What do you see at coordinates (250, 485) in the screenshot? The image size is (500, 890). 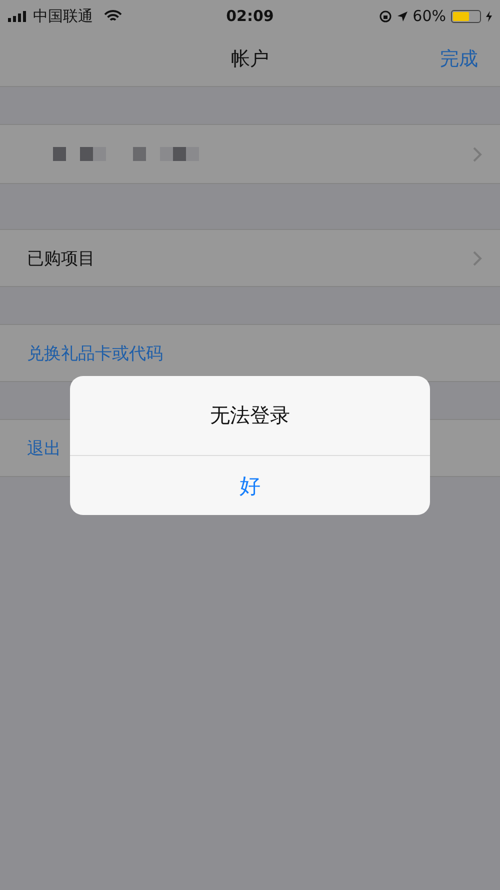 I see `ok-button: 好` at bounding box center [250, 485].